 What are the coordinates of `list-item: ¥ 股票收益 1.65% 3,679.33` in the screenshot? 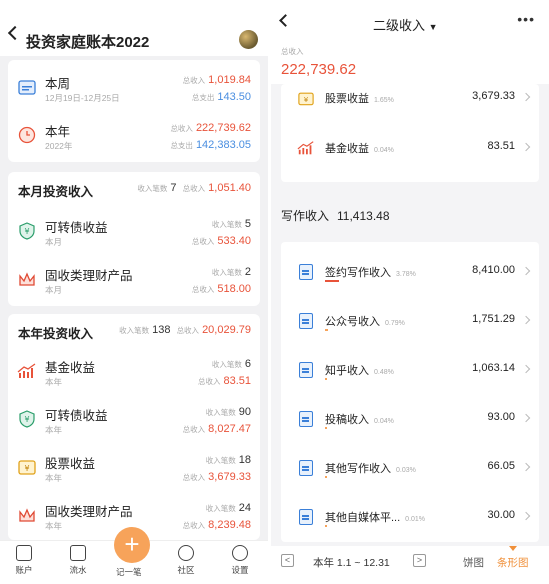 It's located at (410, 99).